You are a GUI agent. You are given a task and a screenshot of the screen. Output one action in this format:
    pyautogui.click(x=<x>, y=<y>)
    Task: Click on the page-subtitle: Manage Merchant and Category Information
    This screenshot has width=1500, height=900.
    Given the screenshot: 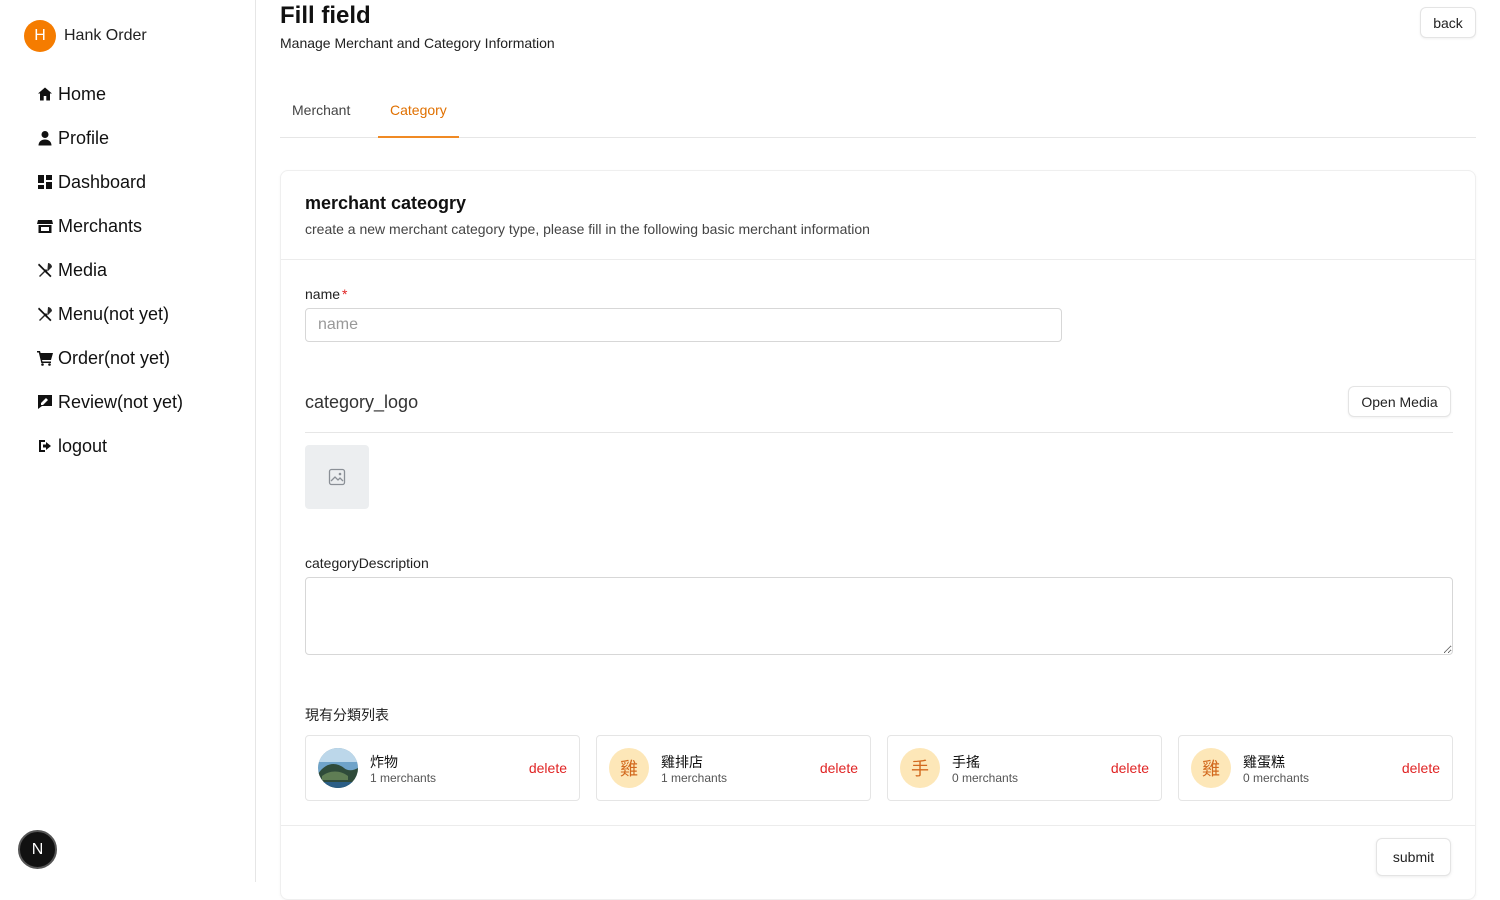 What is the action you would take?
    pyautogui.click(x=417, y=43)
    